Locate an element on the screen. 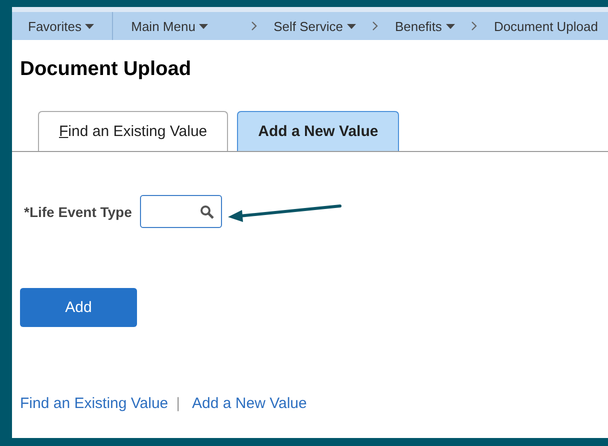 Image resolution: width=608 pixels, height=446 pixels. nav-menu-item: Self Service is located at coordinates (315, 26).